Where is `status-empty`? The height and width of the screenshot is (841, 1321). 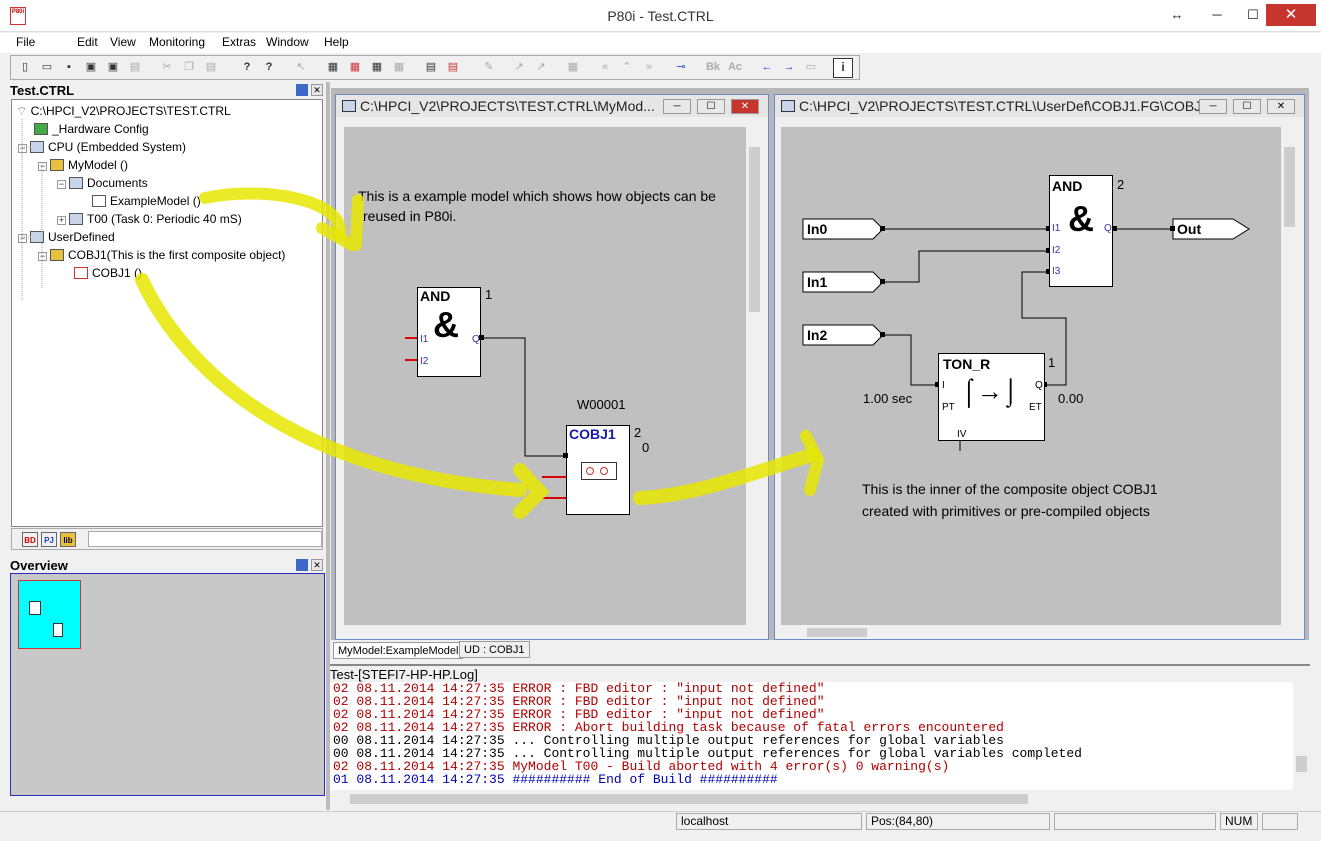 status-empty is located at coordinates (1135, 821).